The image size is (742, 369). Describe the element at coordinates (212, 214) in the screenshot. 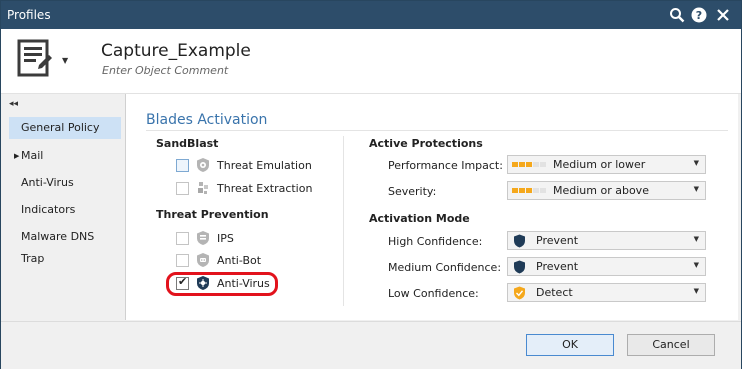

I see `threat-prevention-heading: Threat Prevention` at that location.